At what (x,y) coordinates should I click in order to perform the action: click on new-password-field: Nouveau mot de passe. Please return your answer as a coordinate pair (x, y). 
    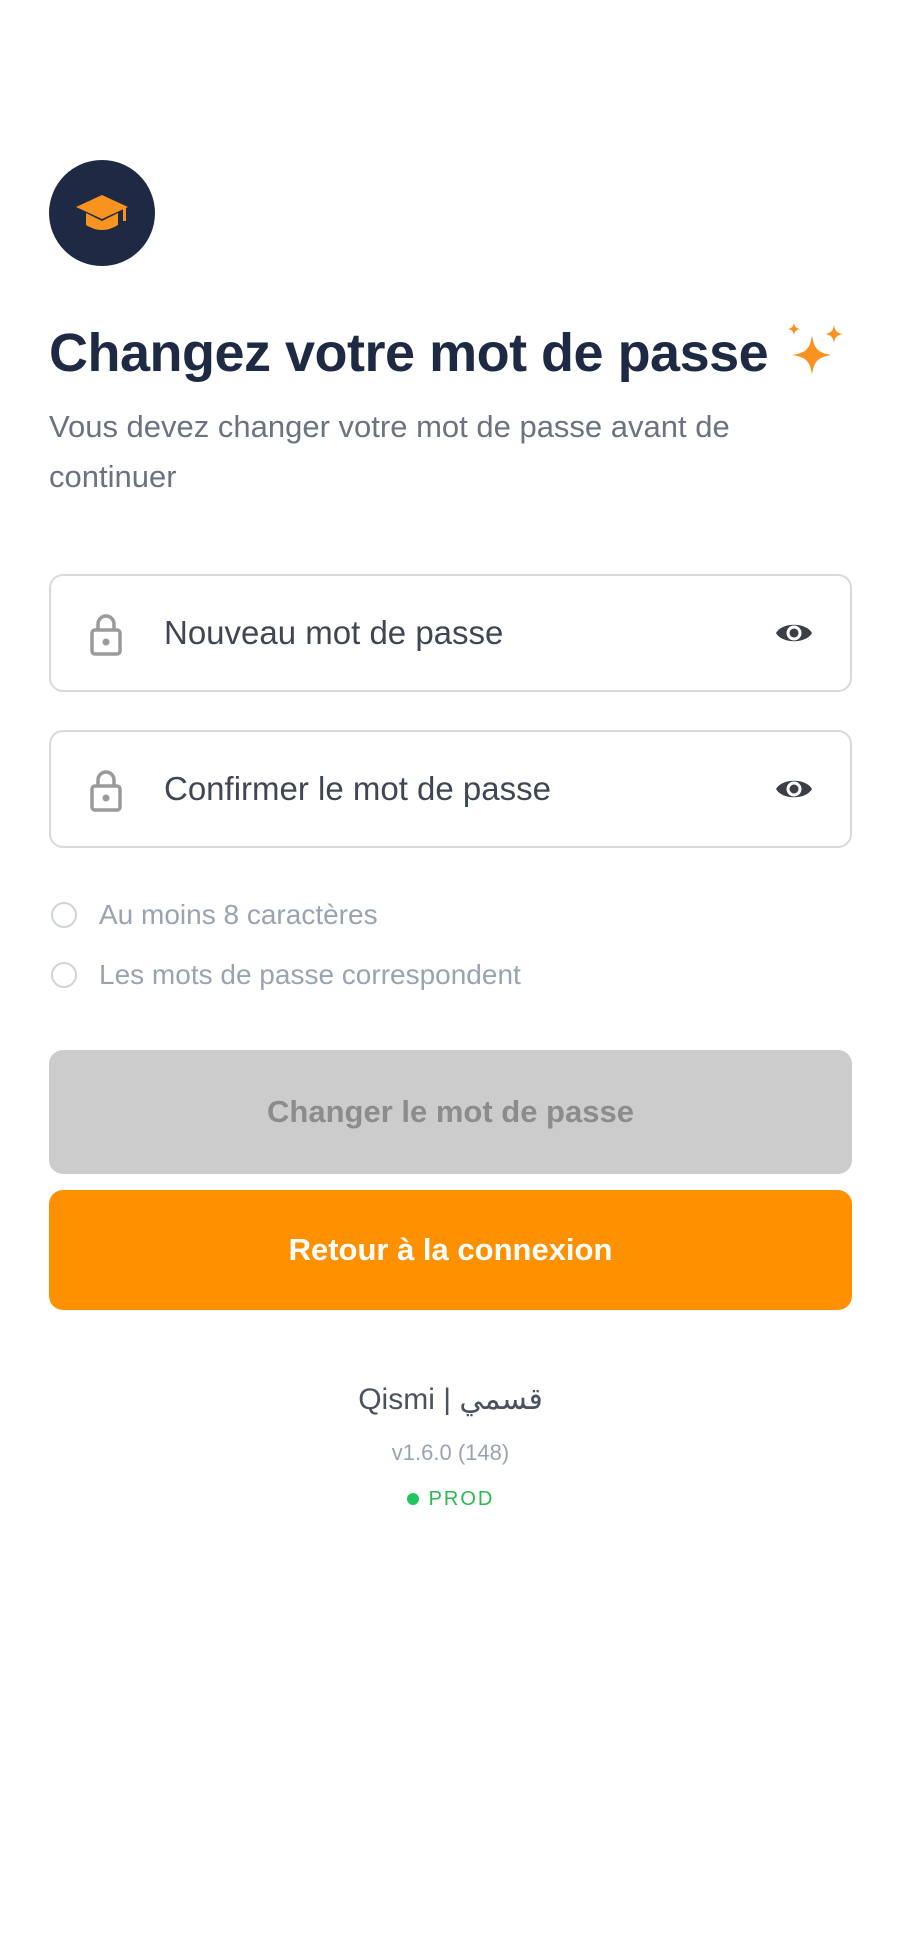
    Looking at the image, I should click on (450, 633).